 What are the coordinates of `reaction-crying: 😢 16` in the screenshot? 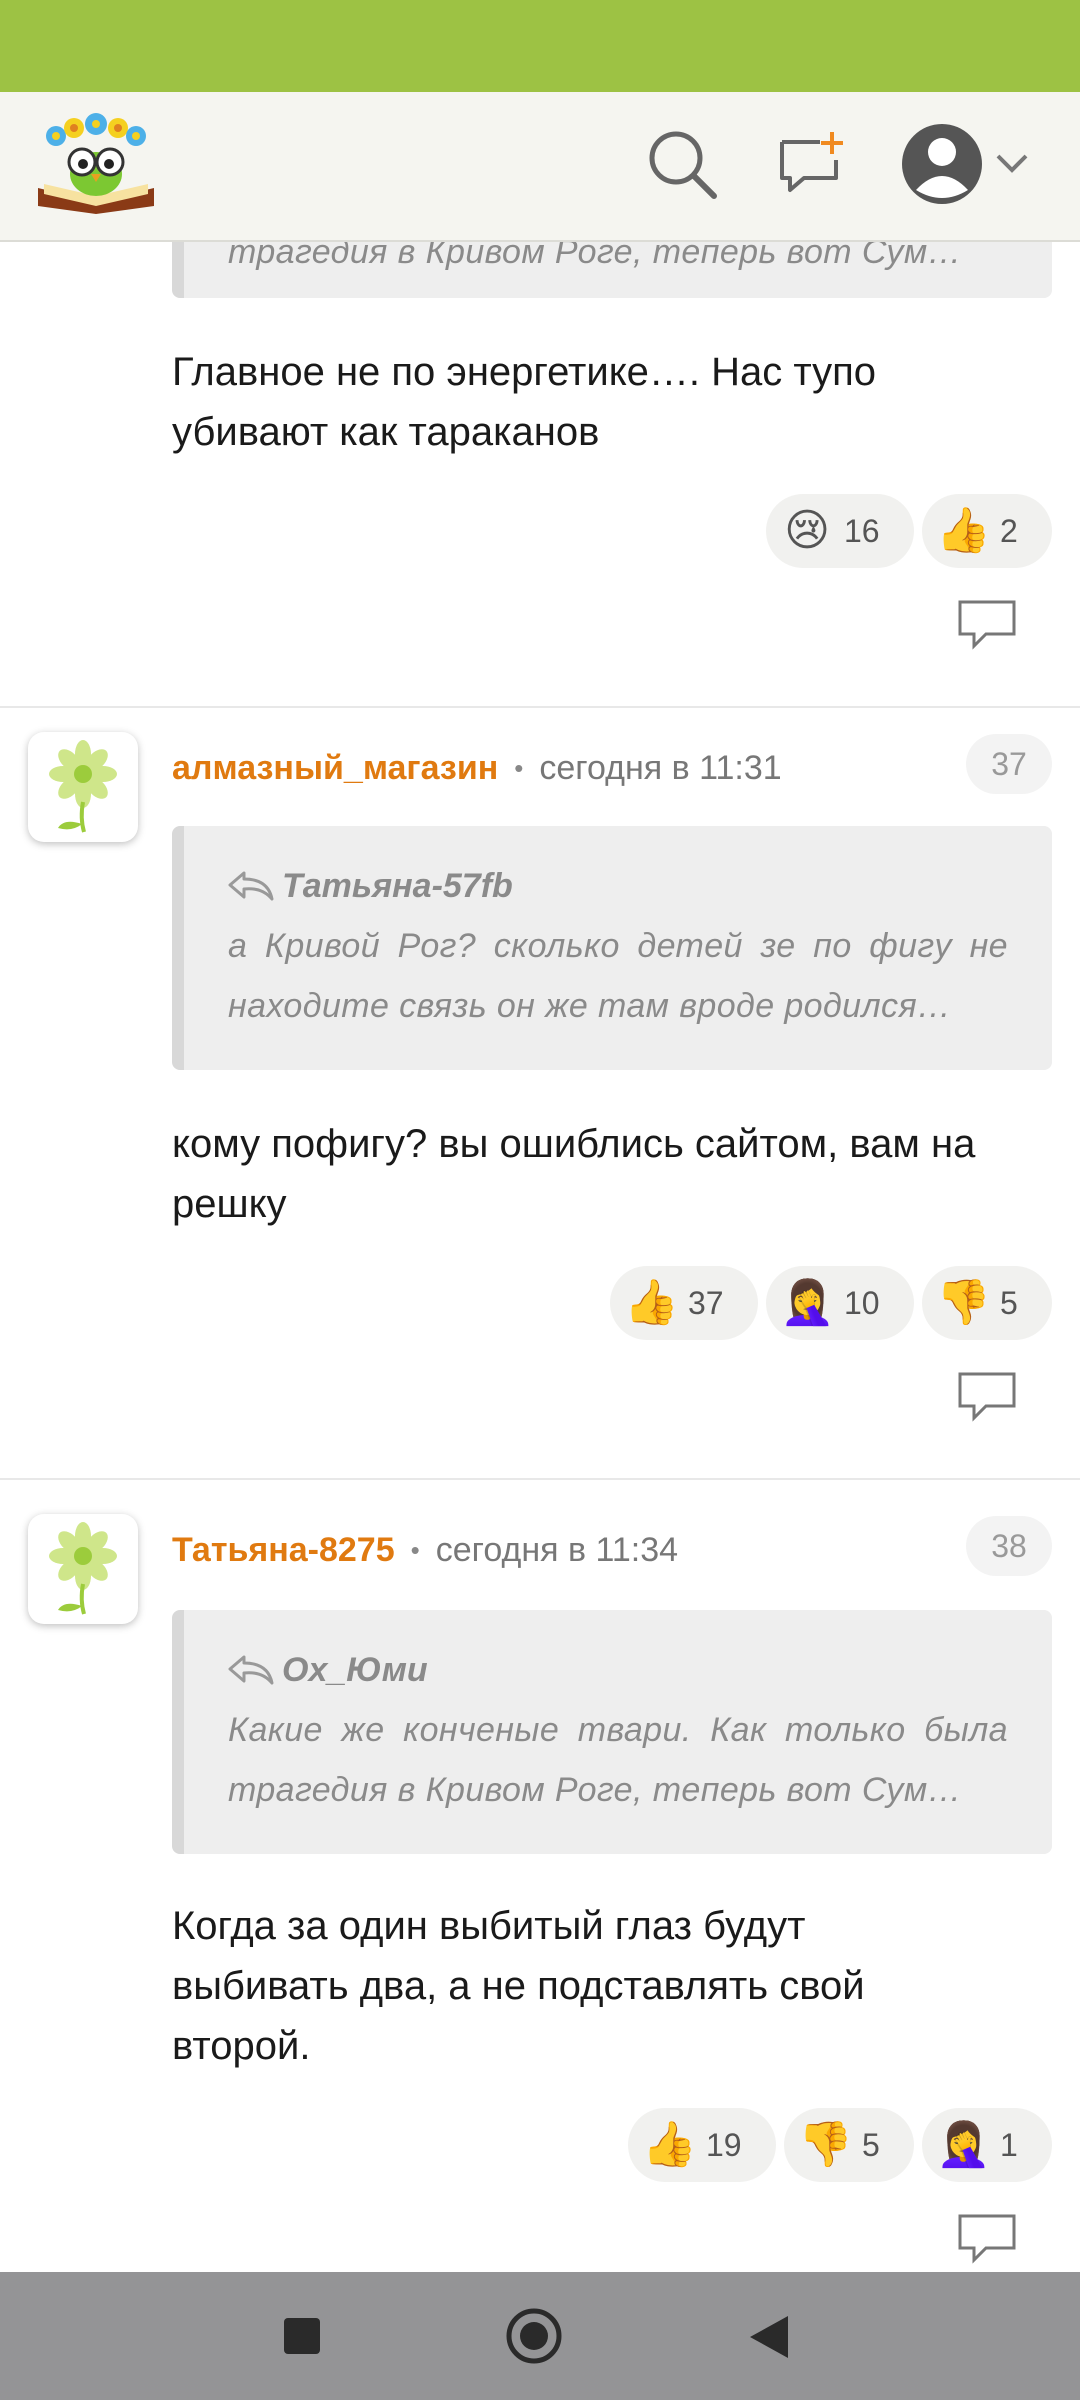 It's located at (840, 531).